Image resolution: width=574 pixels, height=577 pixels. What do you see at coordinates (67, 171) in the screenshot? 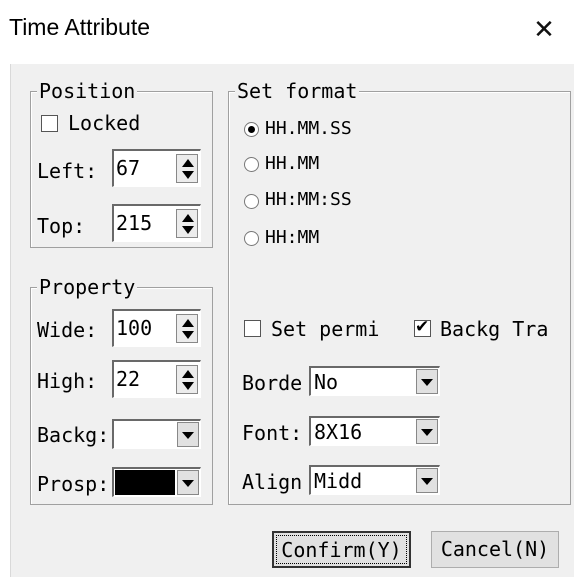
I see `left-label: Left:` at bounding box center [67, 171].